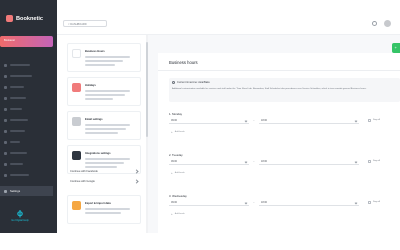 The image size is (400, 250). I want to click on continue-with-google: Continue with Google, so click(104, 181).